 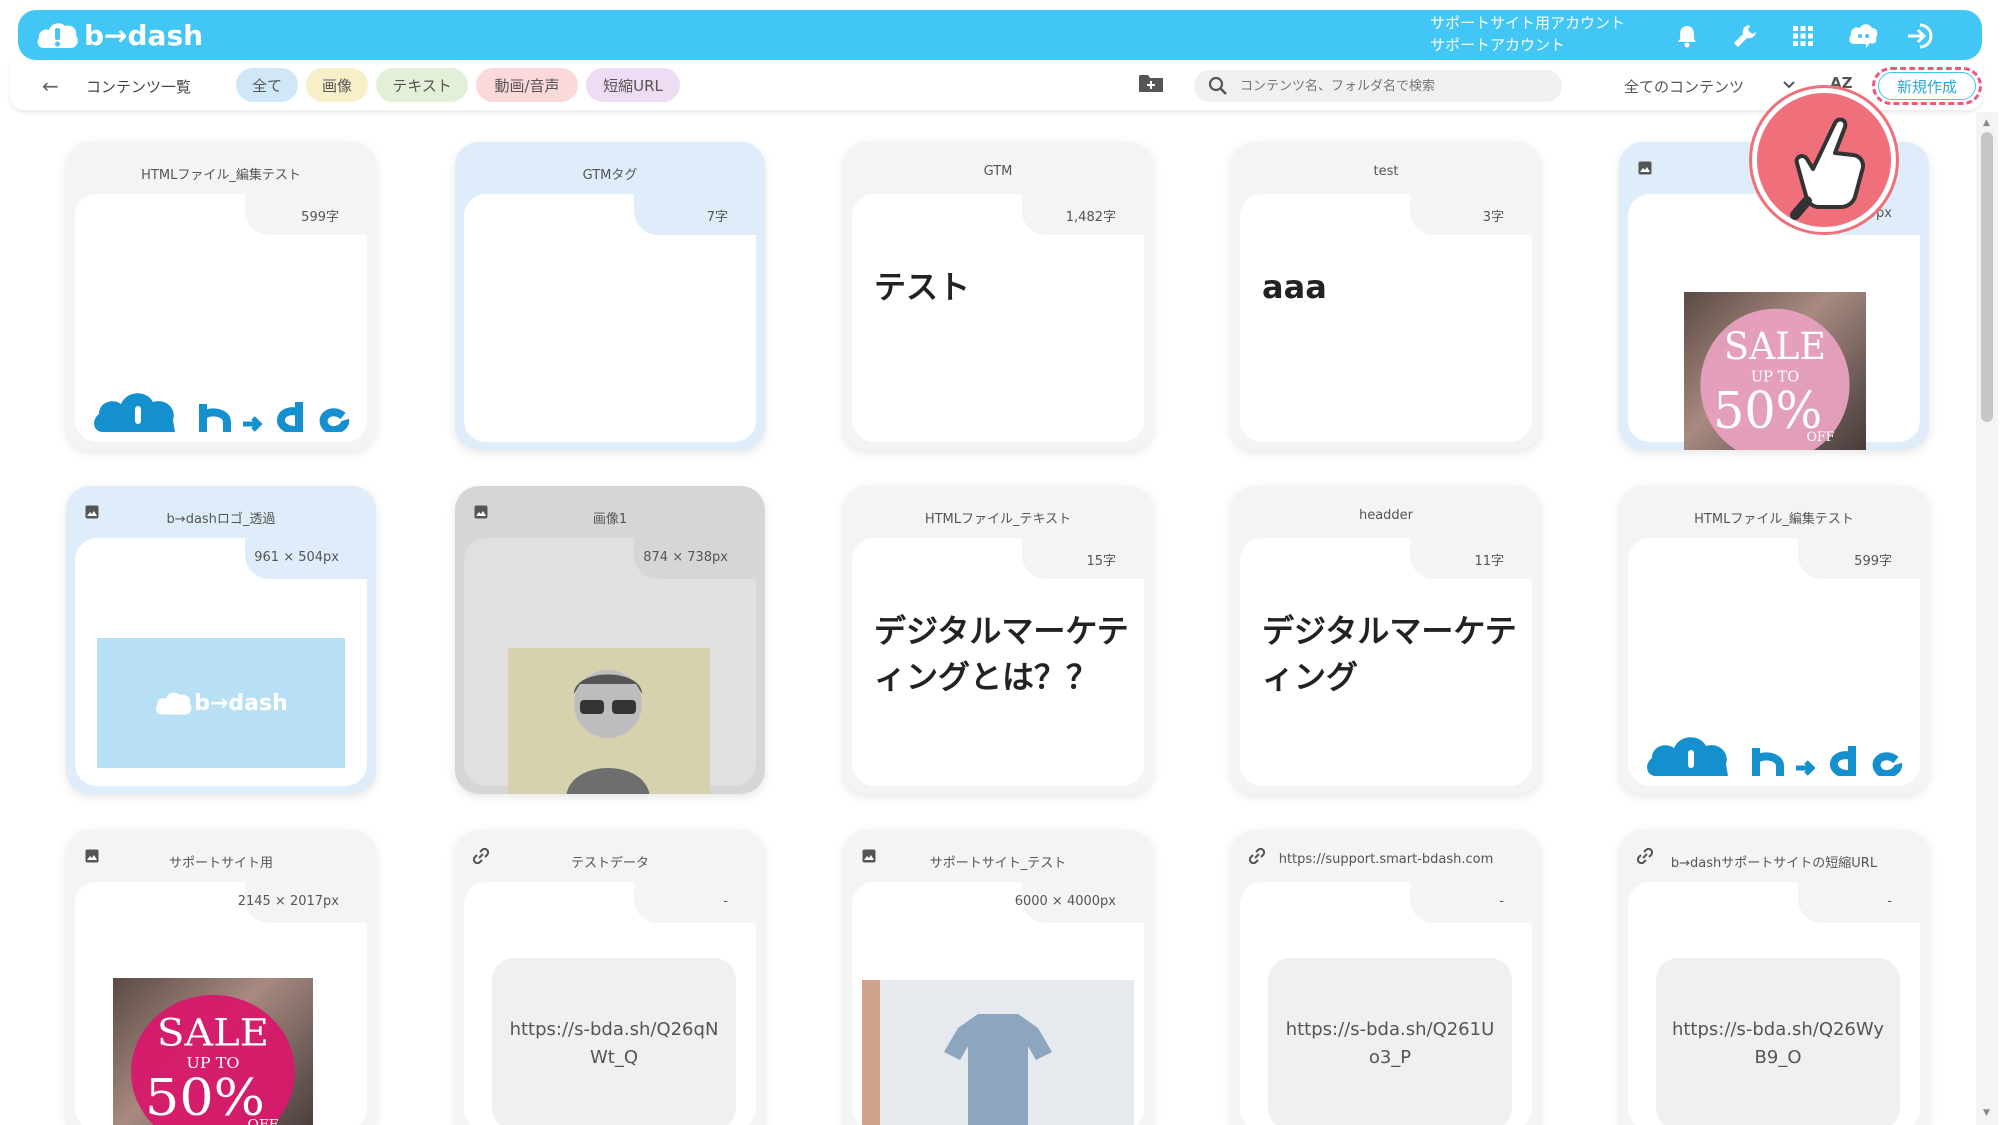 I want to click on text-preview: テスト, so click(x=922, y=287).